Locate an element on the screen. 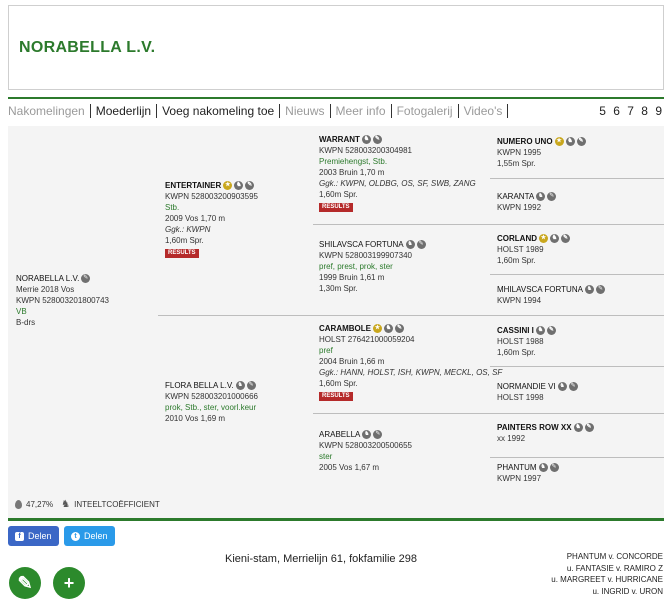 This screenshot has height=600, width=671. horse-name: CARAMBOLE is located at coordinates (345, 328).